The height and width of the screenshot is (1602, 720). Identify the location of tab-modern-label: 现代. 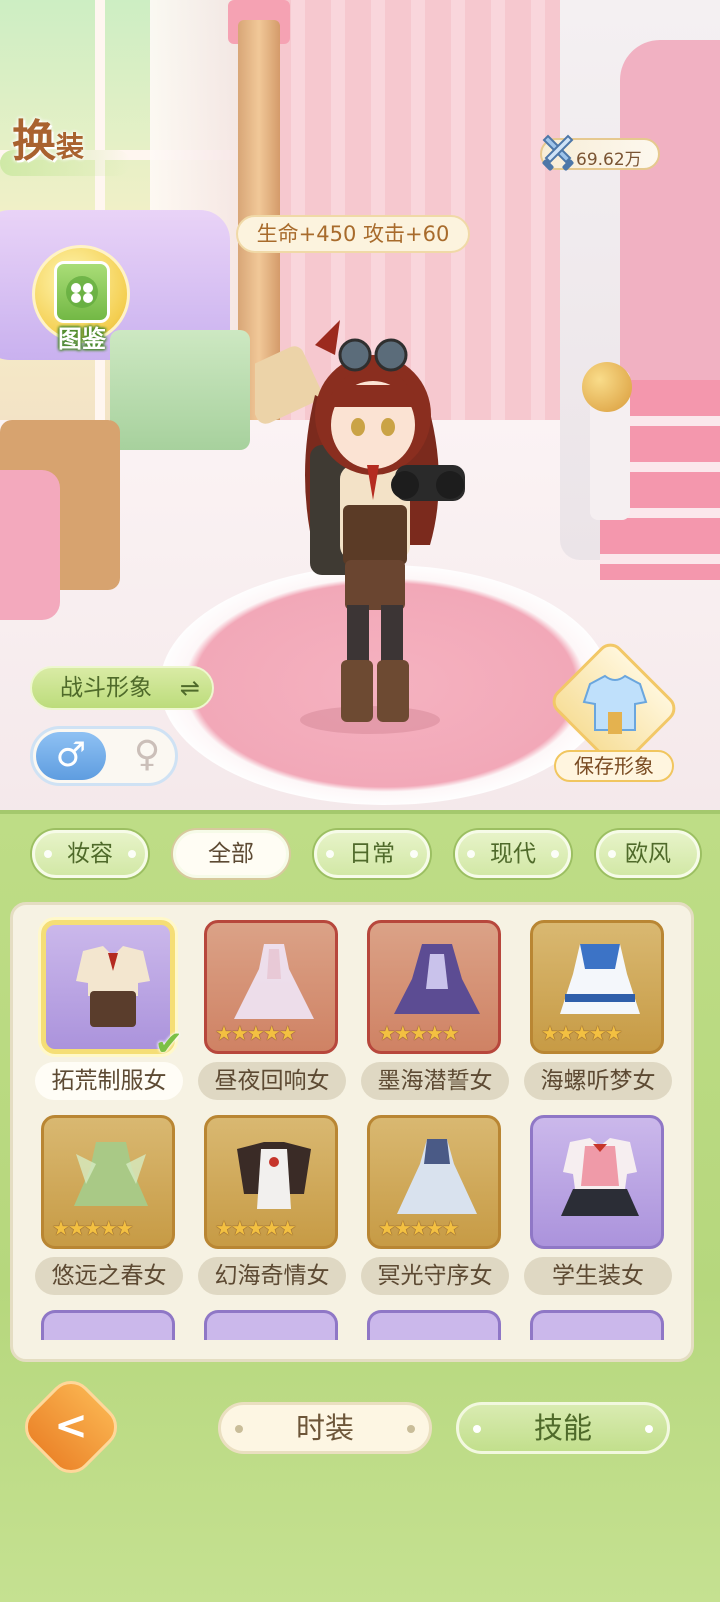
(513, 854).